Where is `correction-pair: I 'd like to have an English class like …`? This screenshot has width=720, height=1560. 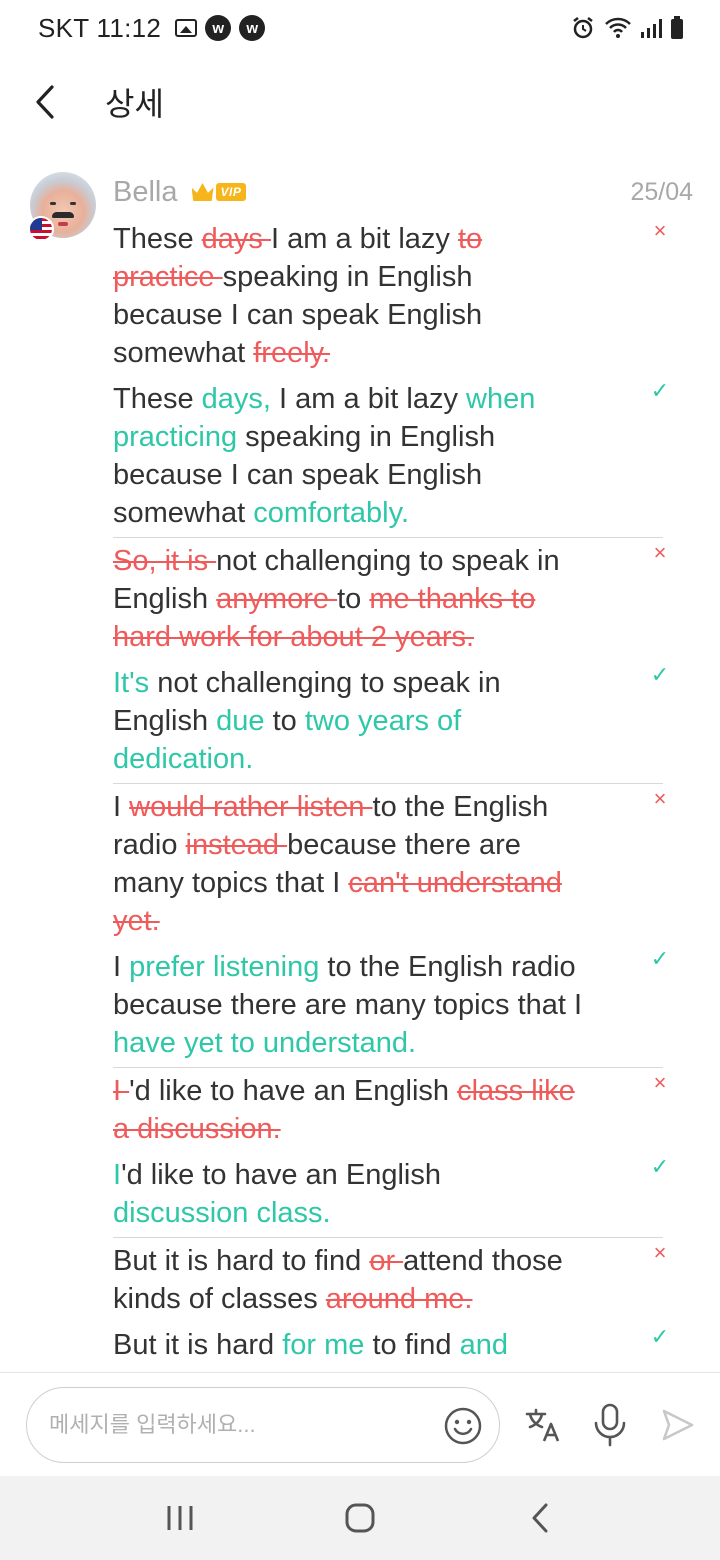
correction-pair: I 'd like to have an English class like … is located at coordinates (391, 1154).